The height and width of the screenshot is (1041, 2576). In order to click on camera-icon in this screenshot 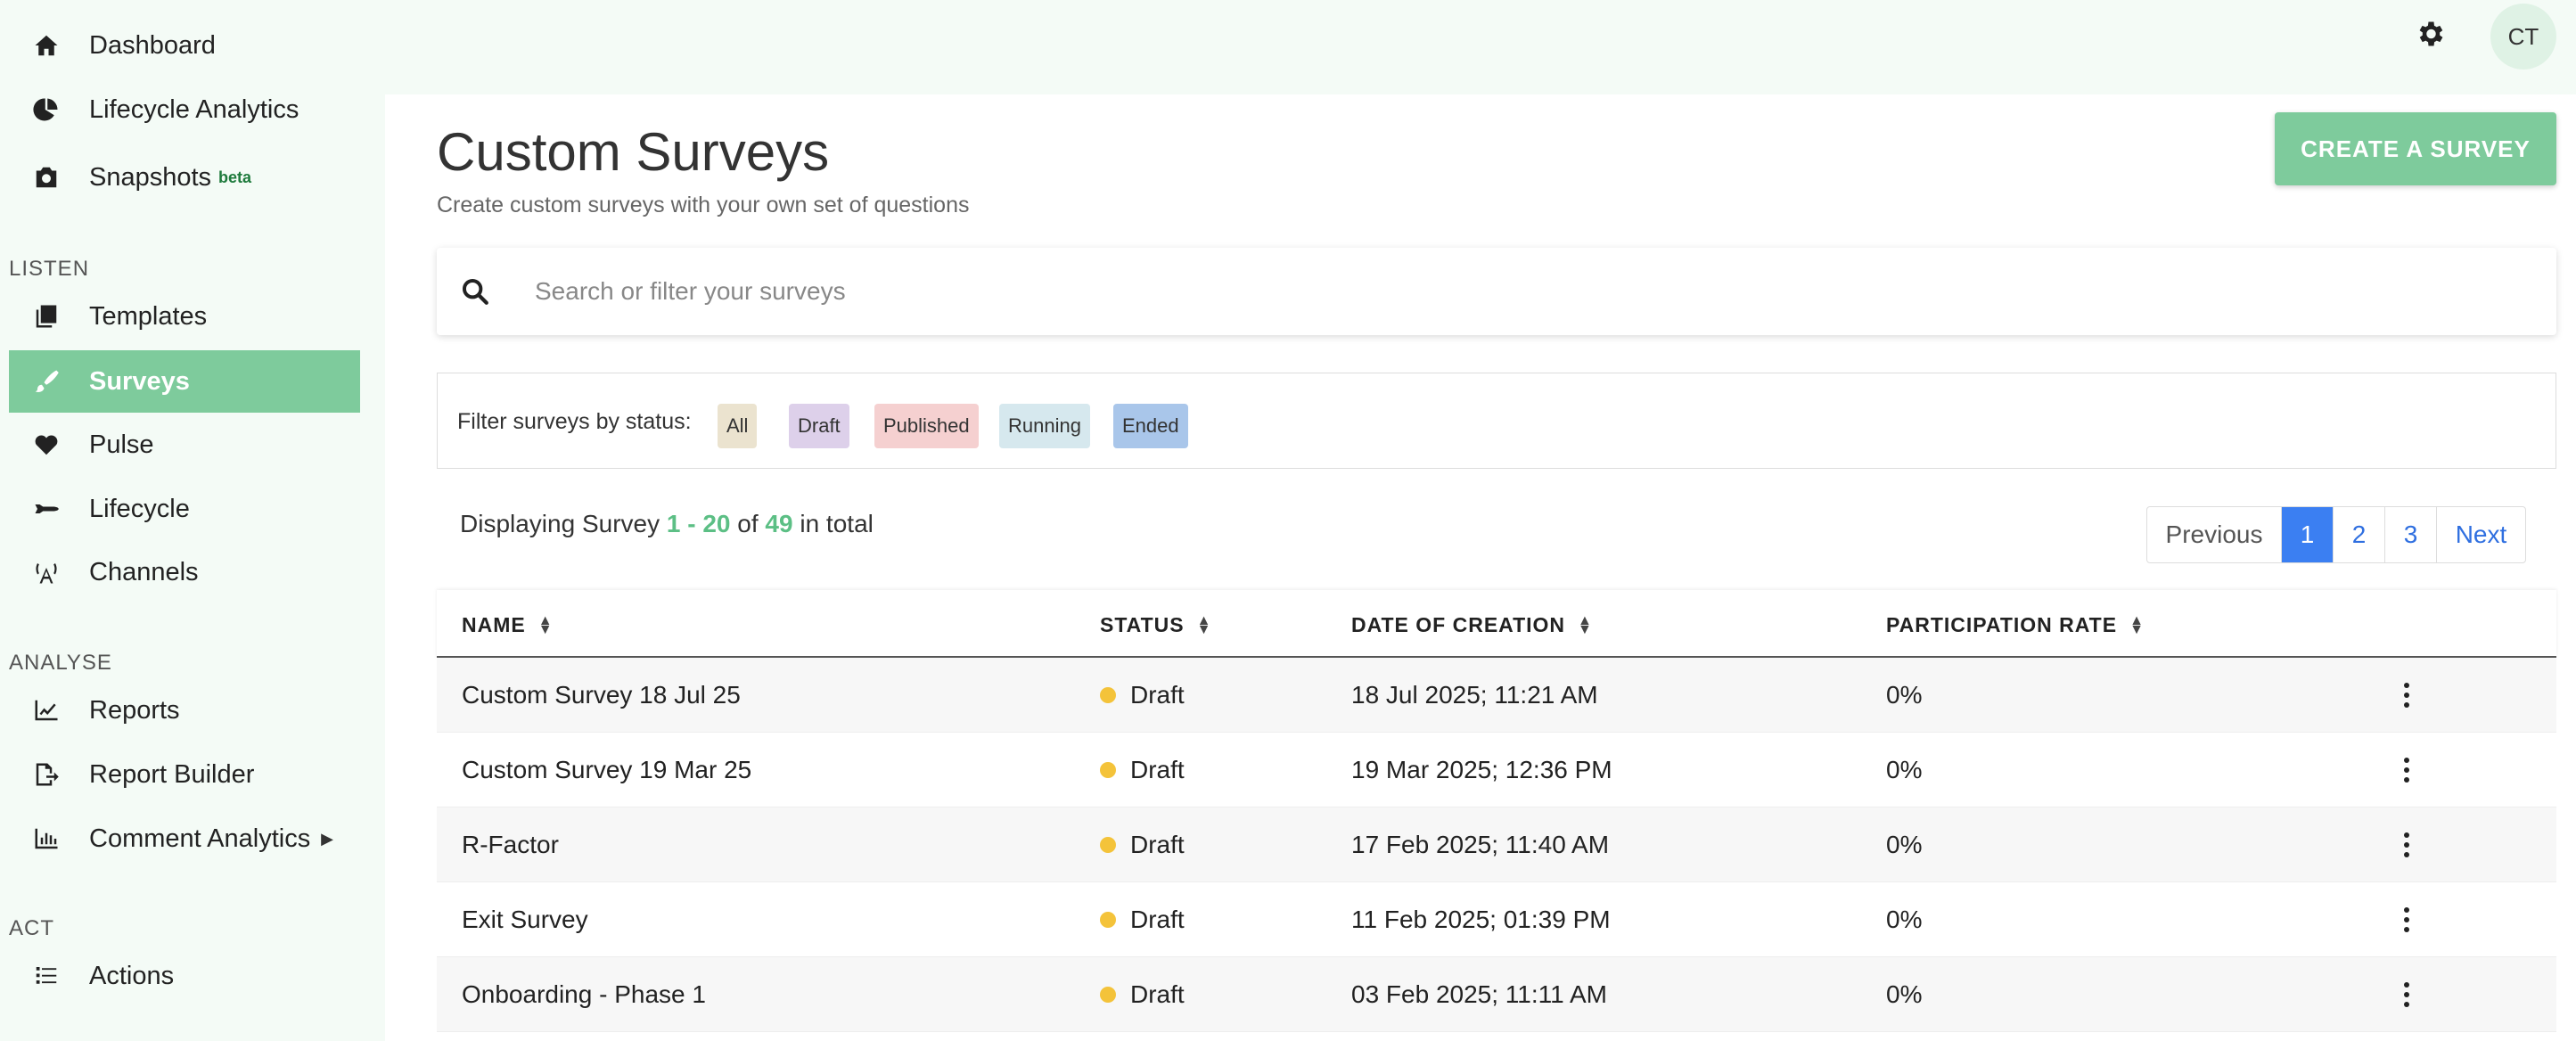, I will do `click(46, 177)`.